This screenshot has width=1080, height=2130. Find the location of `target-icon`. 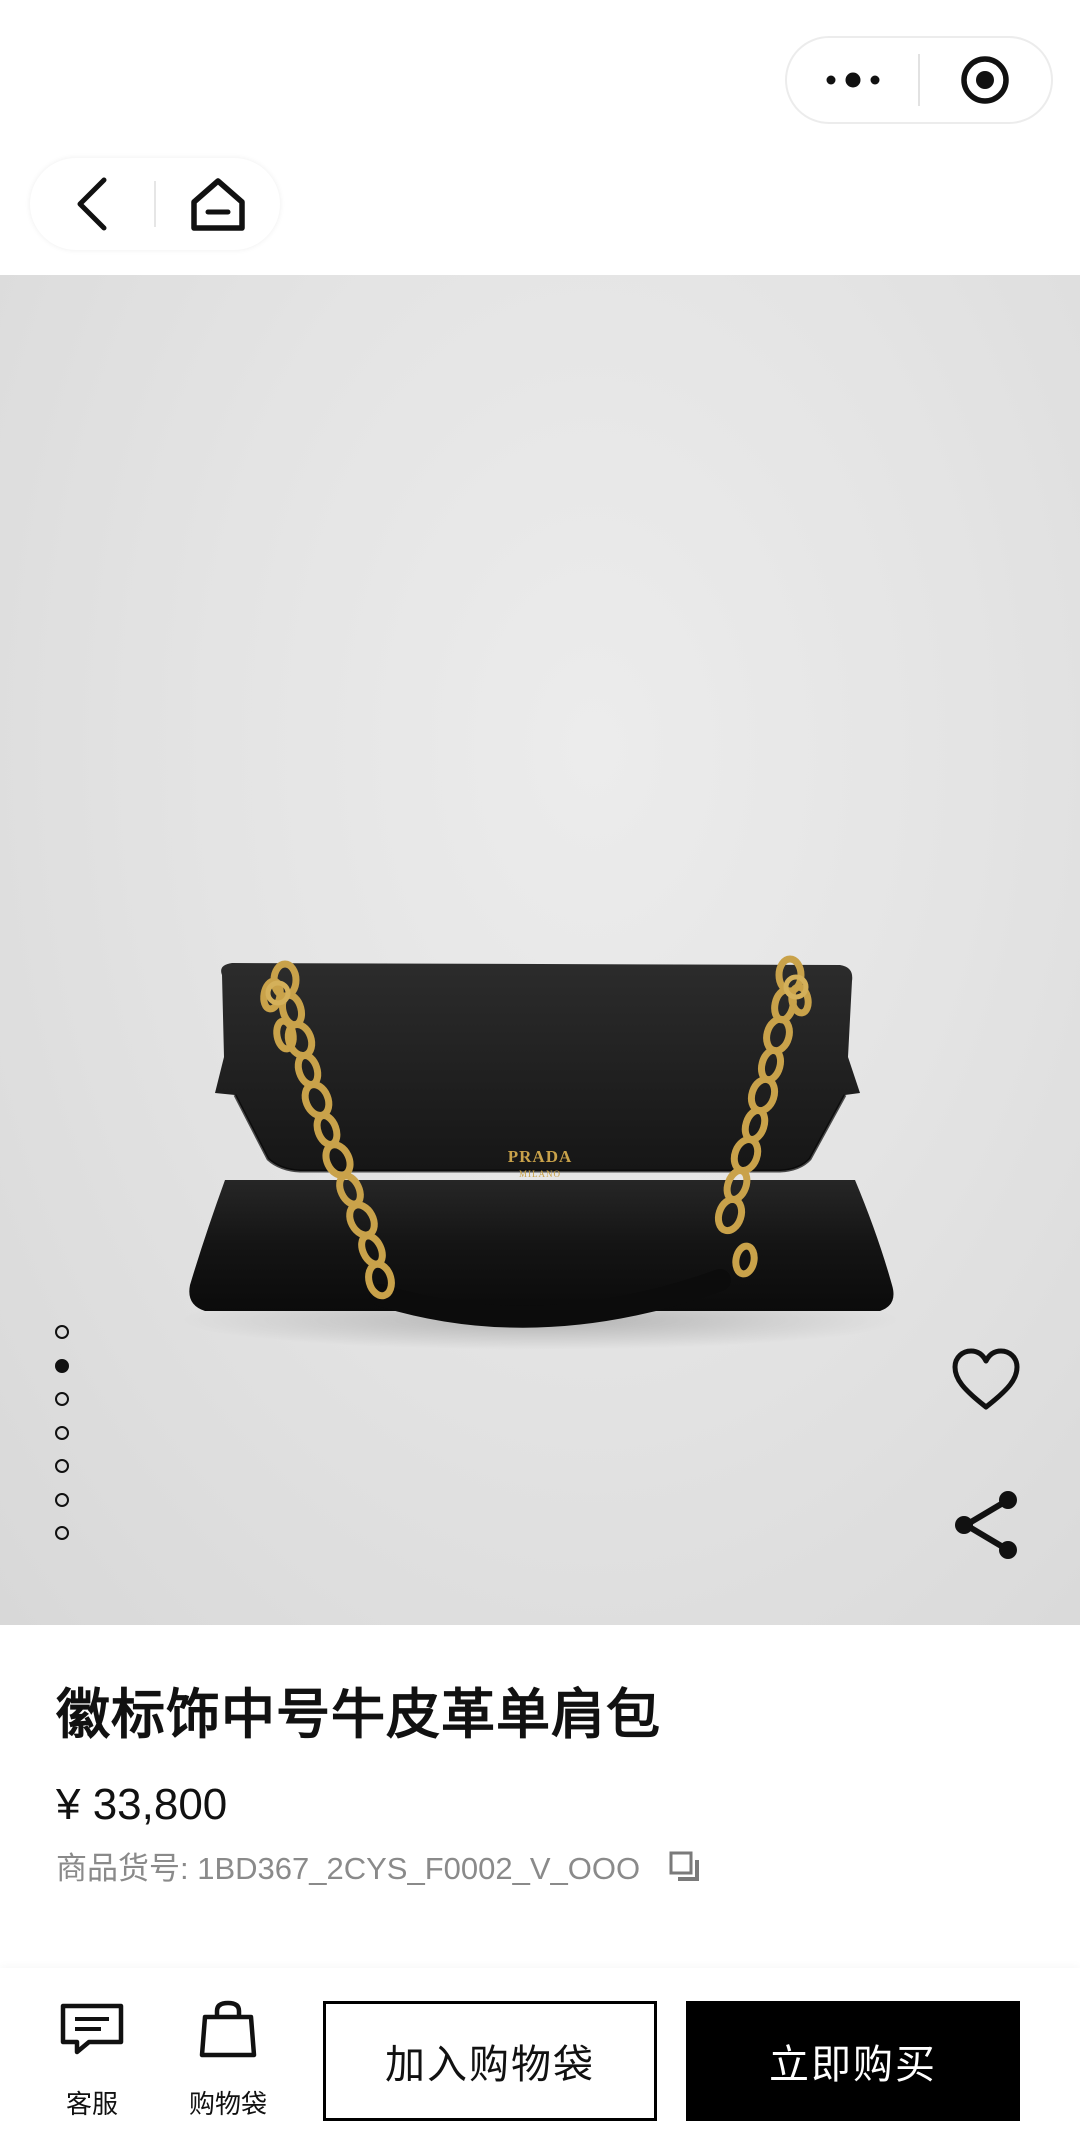

target-icon is located at coordinates (985, 80).